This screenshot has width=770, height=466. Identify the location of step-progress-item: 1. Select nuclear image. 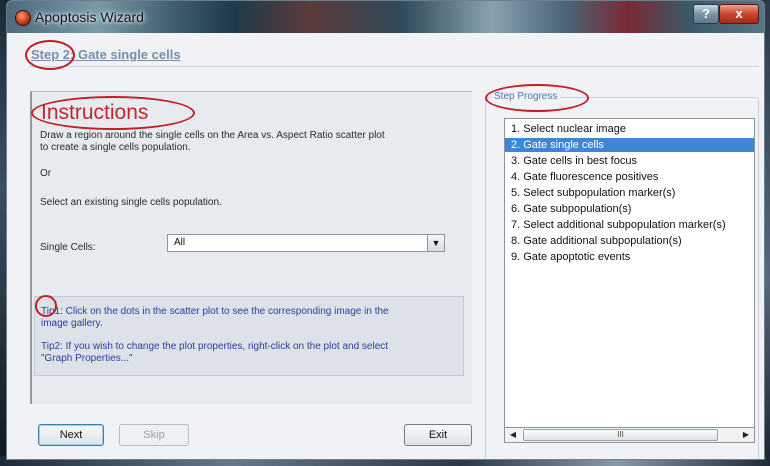
(629, 129).